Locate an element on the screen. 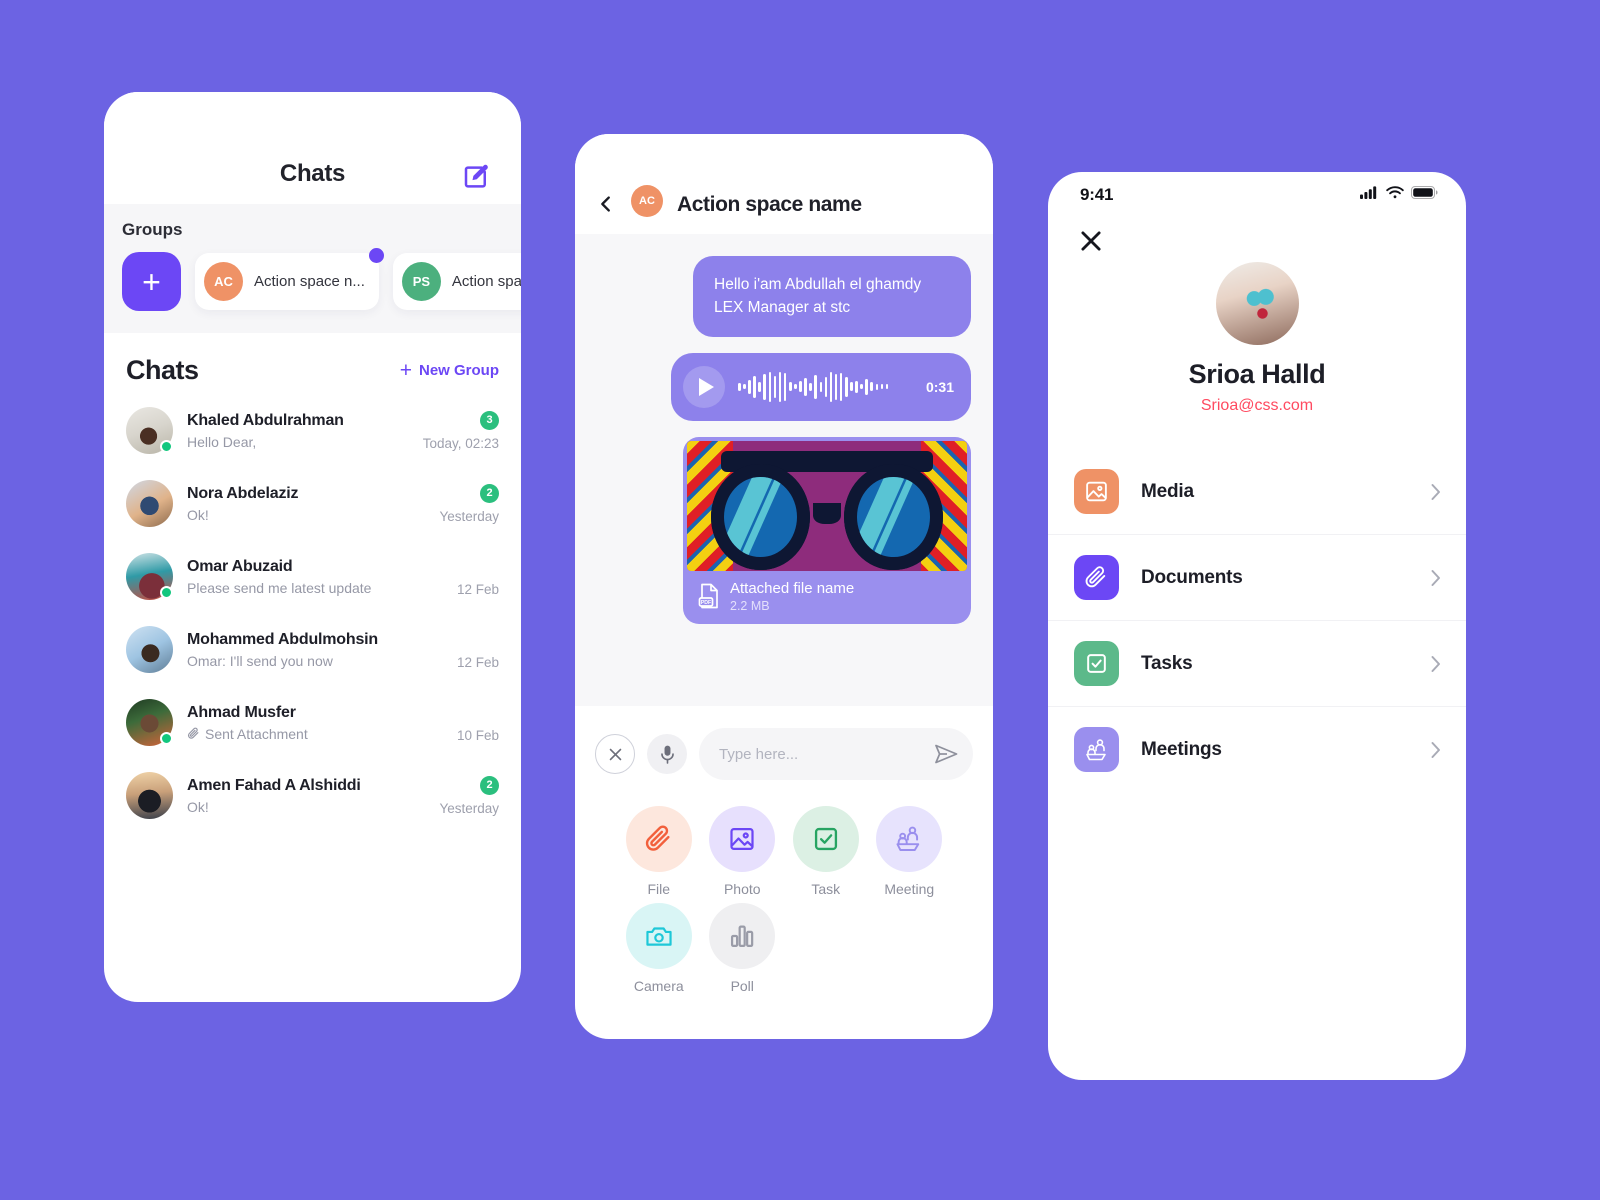 The image size is (1600, 1200). group-chip: PS Action space n is located at coordinates (456, 281).